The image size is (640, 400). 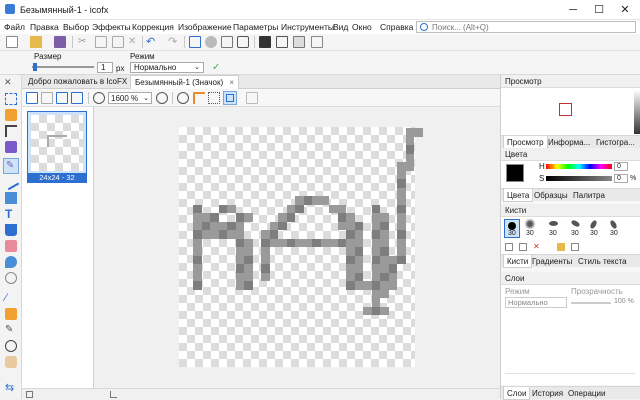 I want to click on mode-select: Нормально ⌄, so click(x=167, y=67).